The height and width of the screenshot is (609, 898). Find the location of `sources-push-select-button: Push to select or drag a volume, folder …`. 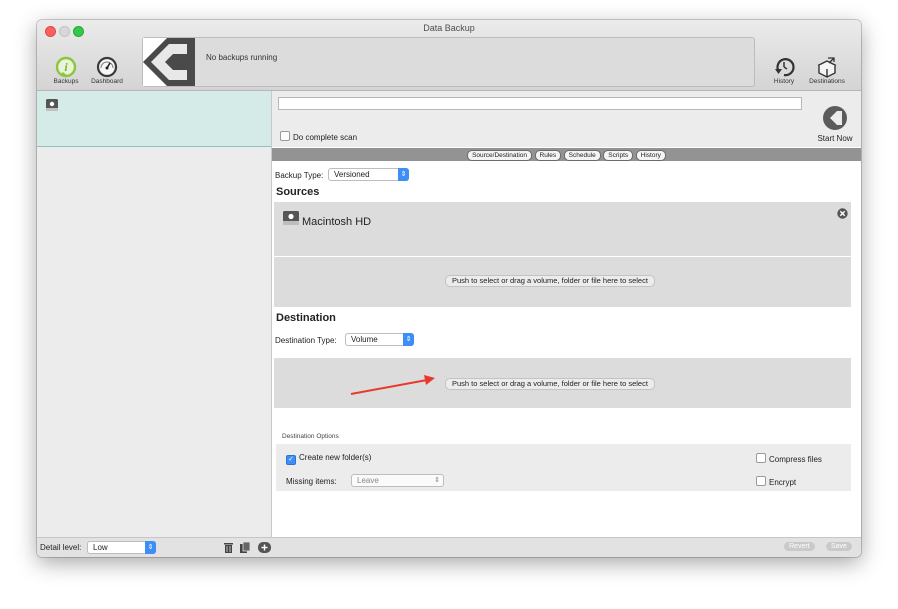

sources-push-select-button: Push to select or drag a volume, folder … is located at coordinates (550, 281).